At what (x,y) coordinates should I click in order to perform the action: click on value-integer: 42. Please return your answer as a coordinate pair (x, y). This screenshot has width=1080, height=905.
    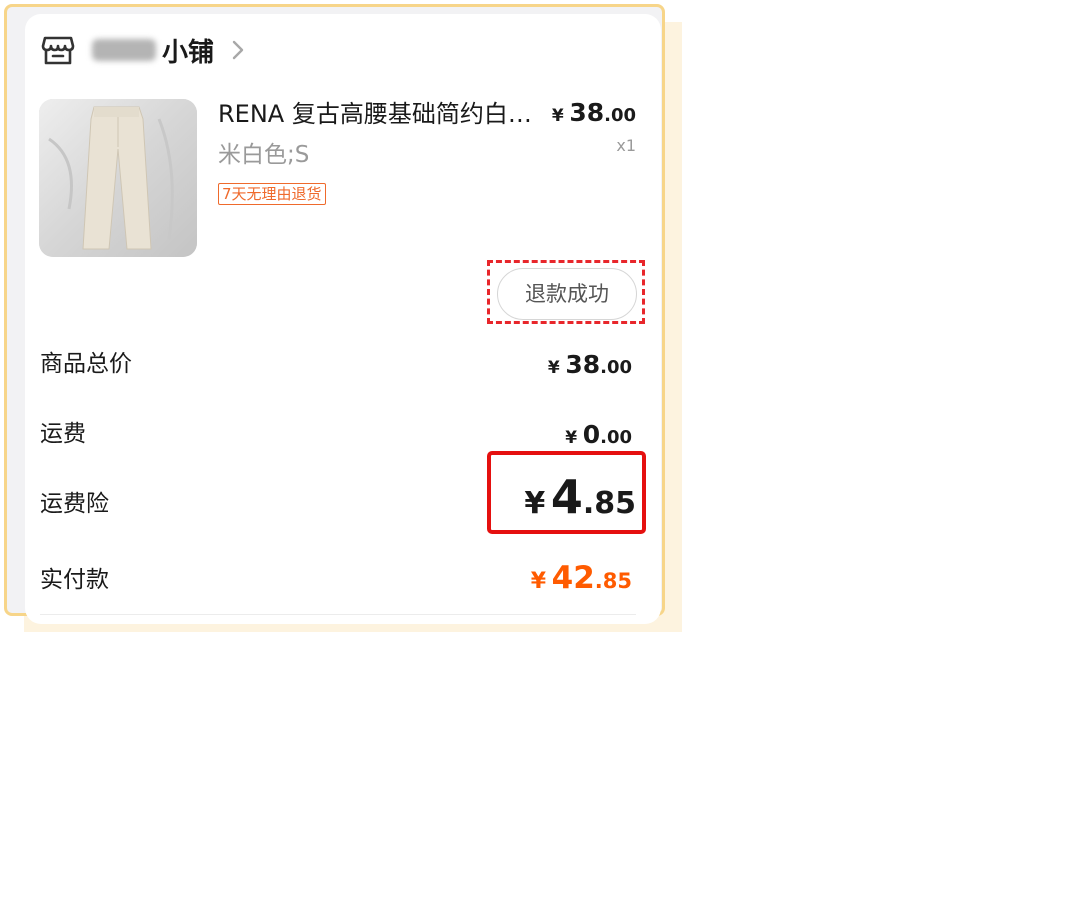
    Looking at the image, I should click on (573, 578).